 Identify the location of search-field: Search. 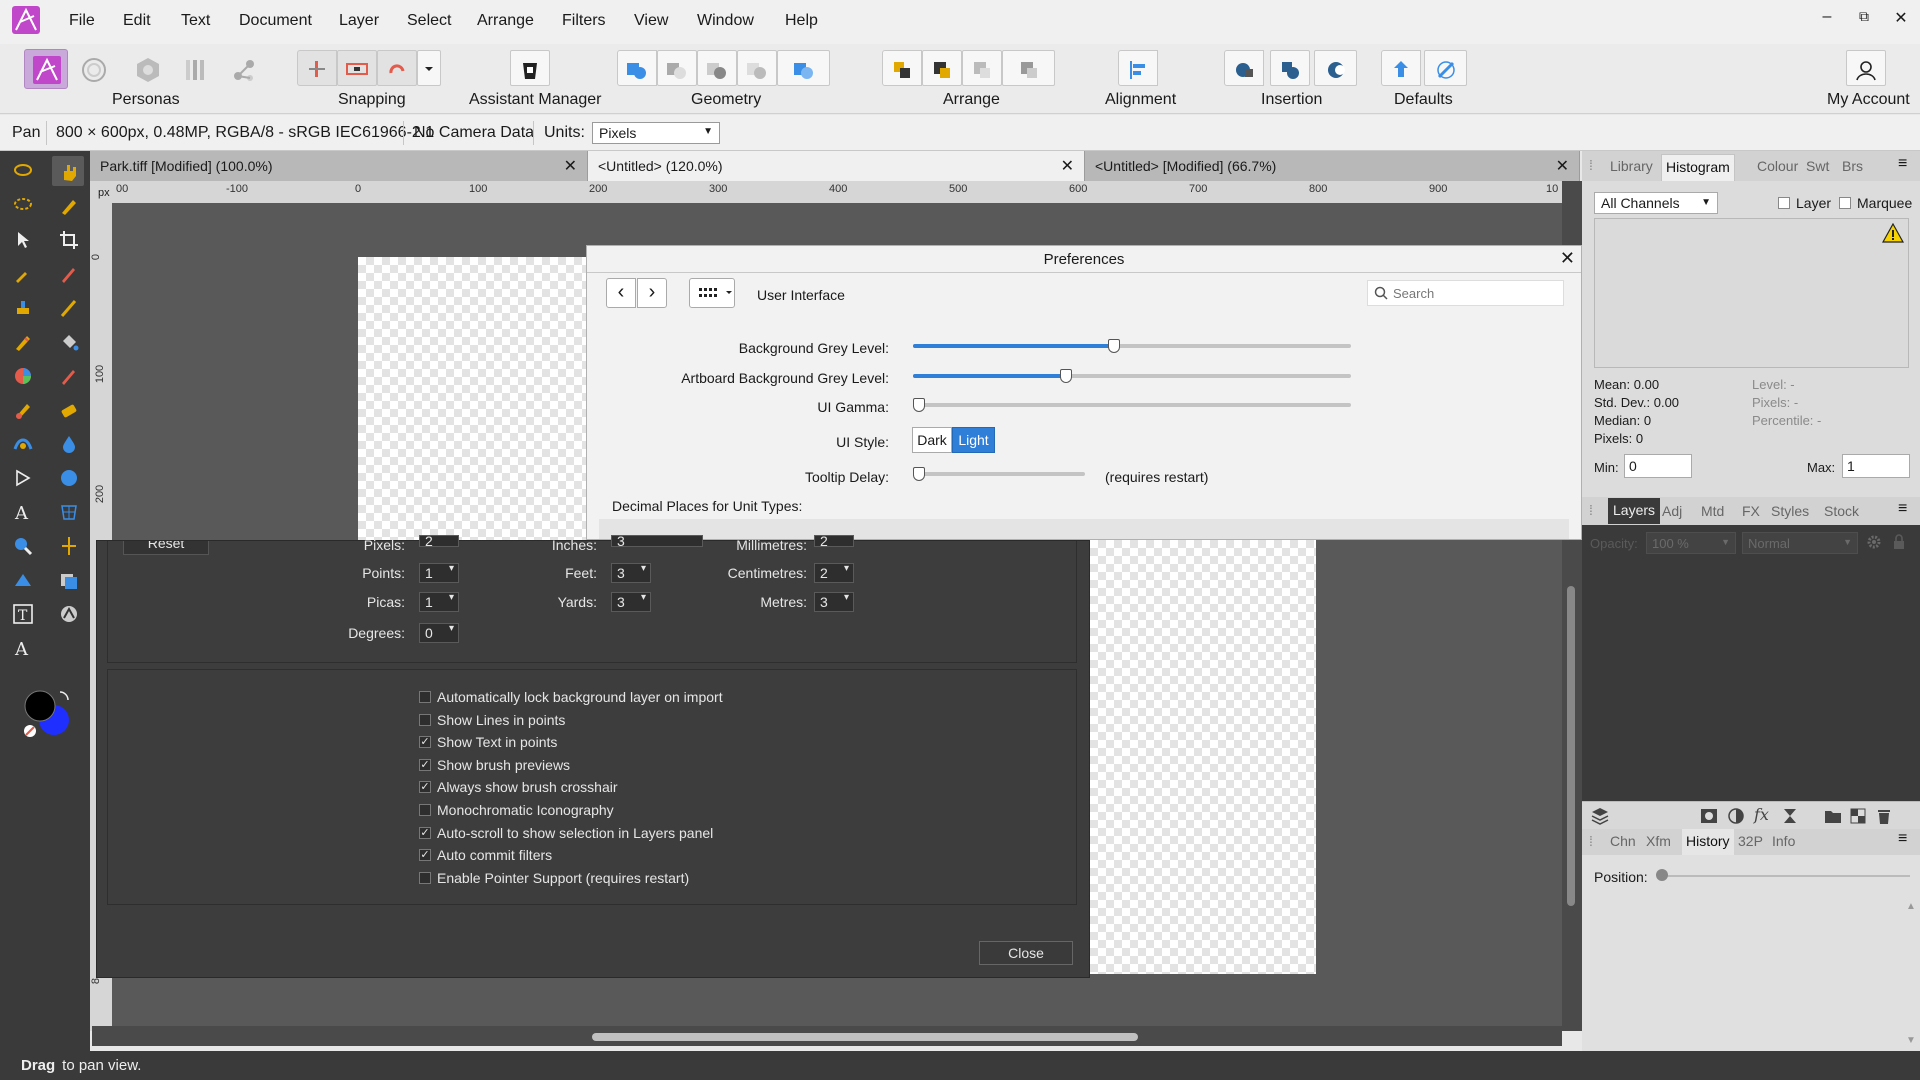
(1465, 293).